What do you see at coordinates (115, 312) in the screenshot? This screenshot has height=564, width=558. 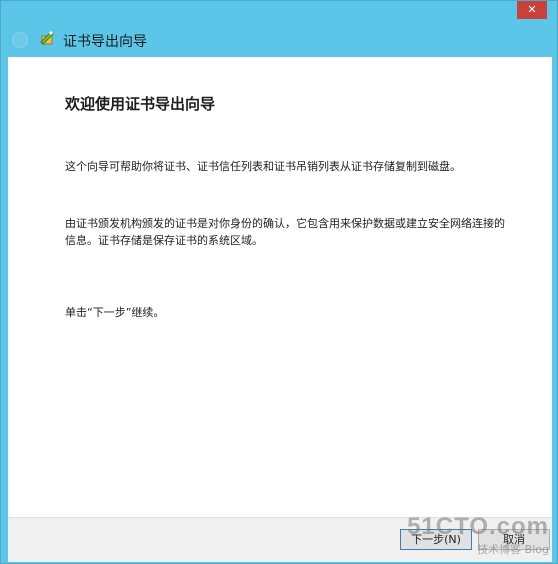 I see `continue-instruction: 单击“下一步”继续。` at bounding box center [115, 312].